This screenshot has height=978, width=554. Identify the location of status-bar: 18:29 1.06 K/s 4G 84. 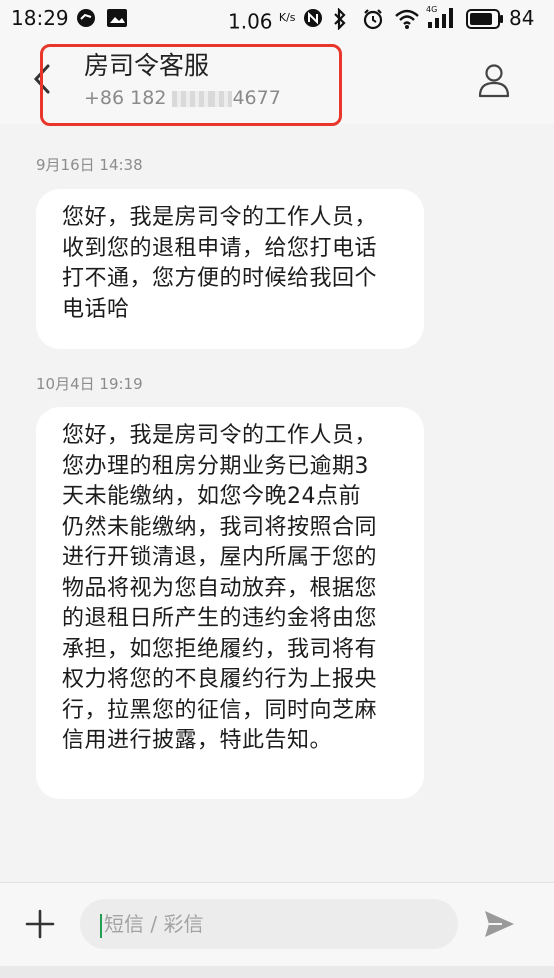
(277, 18).